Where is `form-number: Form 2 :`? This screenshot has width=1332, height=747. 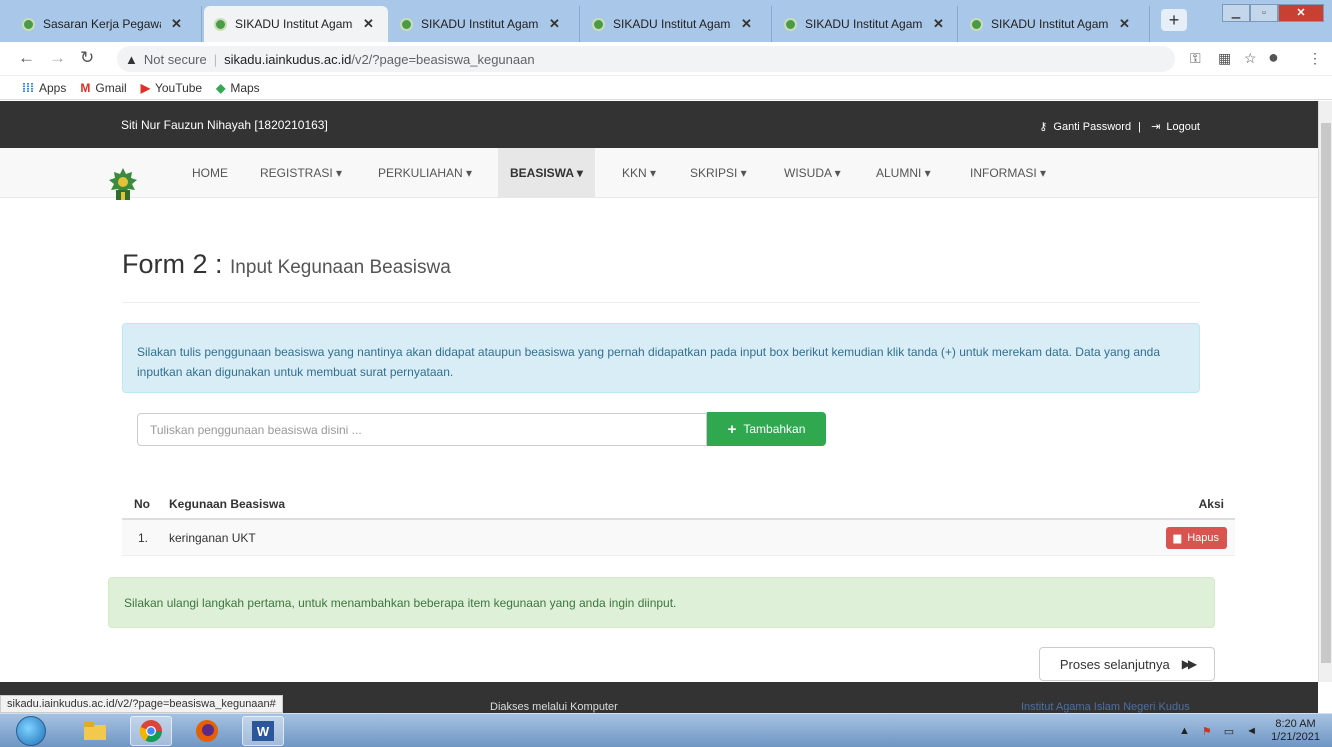 form-number: Form 2 : is located at coordinates (172, 264).